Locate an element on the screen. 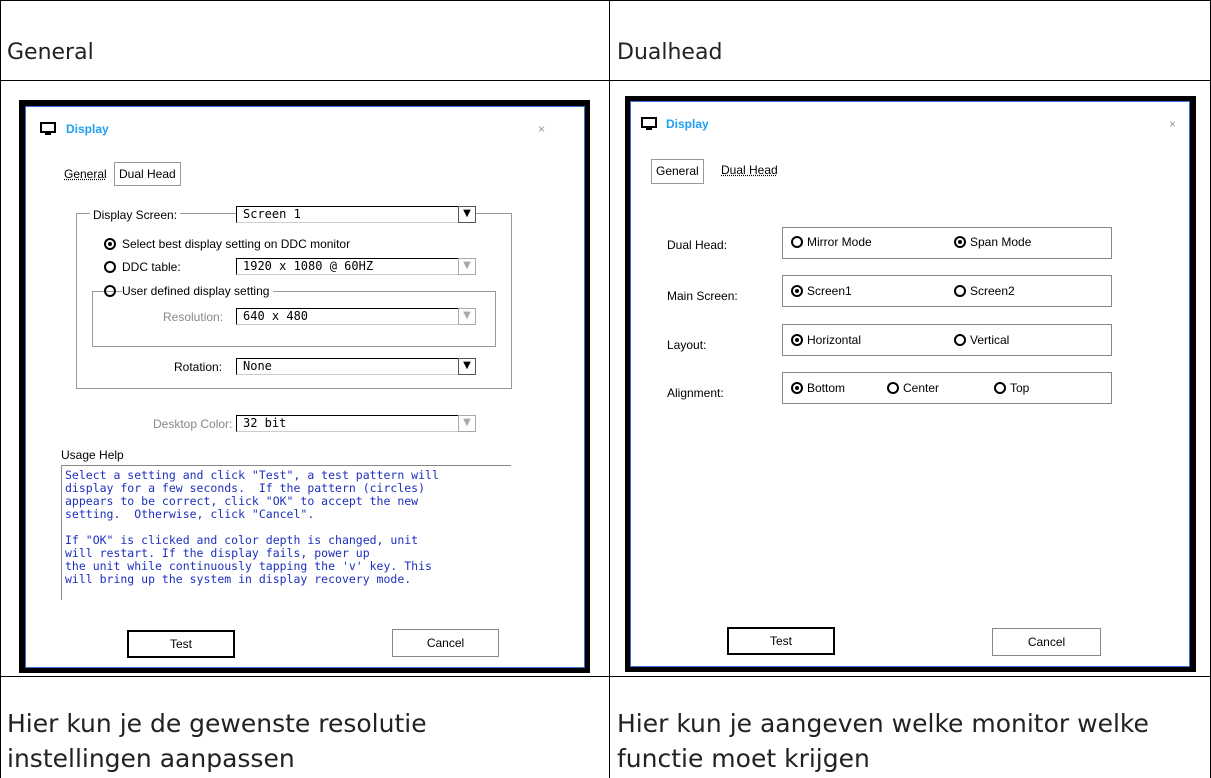  radio-best-setting is located at coordinates (110, 244).